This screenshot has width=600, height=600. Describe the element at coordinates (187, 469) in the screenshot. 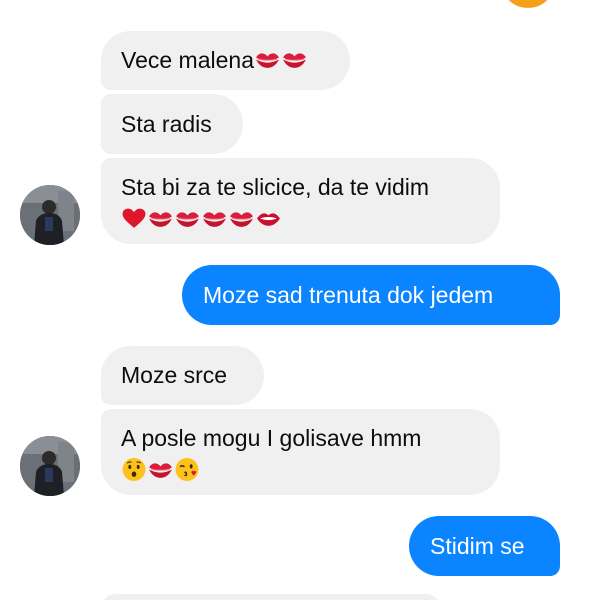

I see `face-blowing-kiss-icon` at that location.